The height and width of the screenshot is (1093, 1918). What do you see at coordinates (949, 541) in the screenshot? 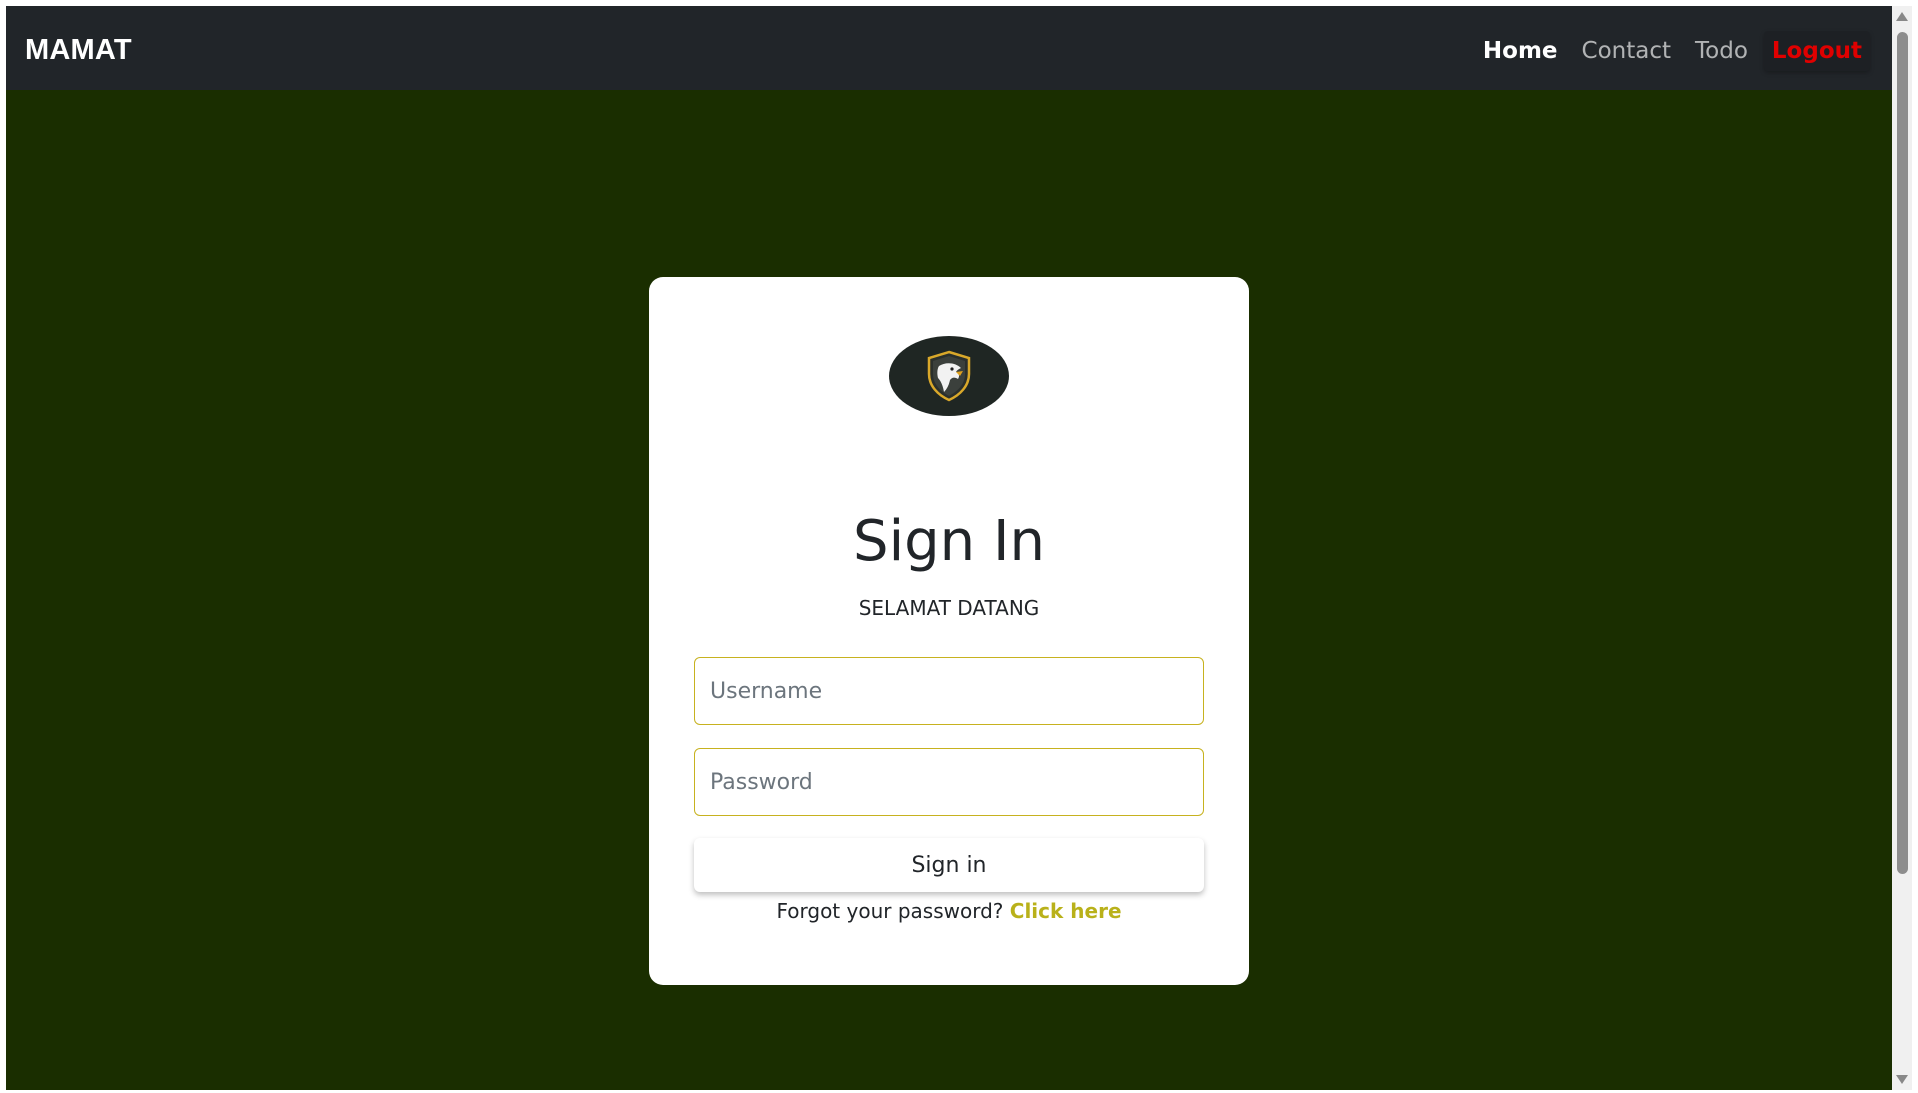
I see `page-title: Sign In` at bounding box center [949, 541].